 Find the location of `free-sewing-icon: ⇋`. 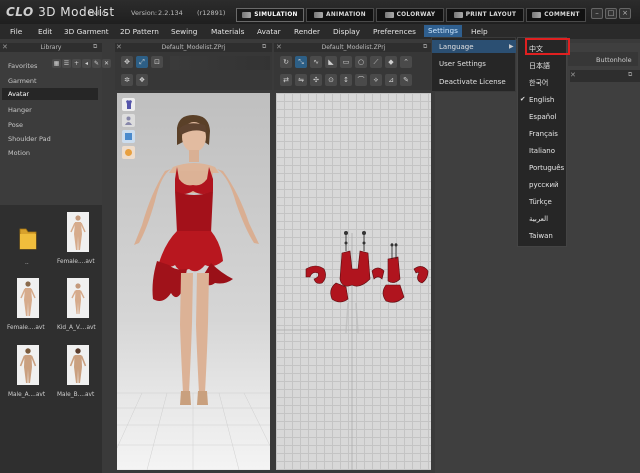

free-sewing-icon: ⇋ is located at coordinates (301, 80).